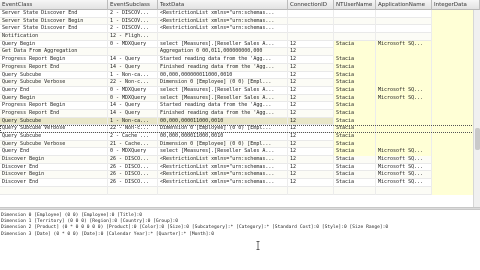  Describe the element at coordinates (223, 37) in the screenshot. I see `cell-text` at that location.